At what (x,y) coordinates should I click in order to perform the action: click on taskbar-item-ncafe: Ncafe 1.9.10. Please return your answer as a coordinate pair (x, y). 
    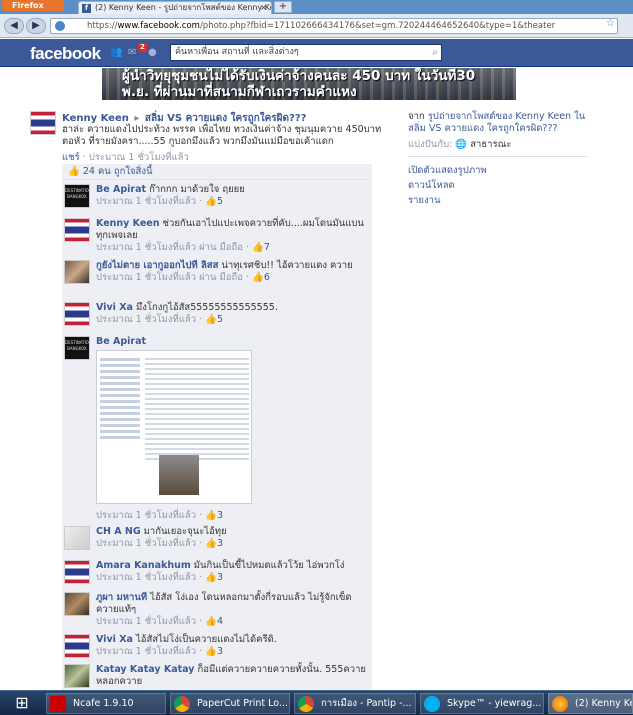
    Looking at the image, I should click on (106, 703).